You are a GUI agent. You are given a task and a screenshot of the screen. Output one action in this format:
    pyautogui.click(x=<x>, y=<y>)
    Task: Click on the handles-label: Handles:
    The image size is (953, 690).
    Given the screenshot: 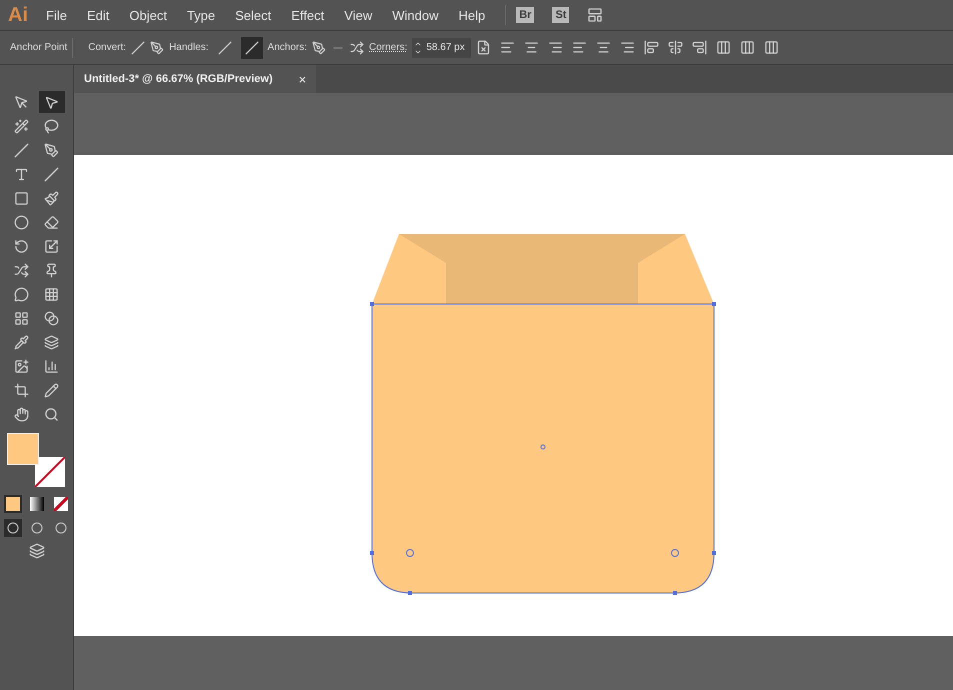 What is the action you would take?
    pyautogui.click(x=189, y=47)
    